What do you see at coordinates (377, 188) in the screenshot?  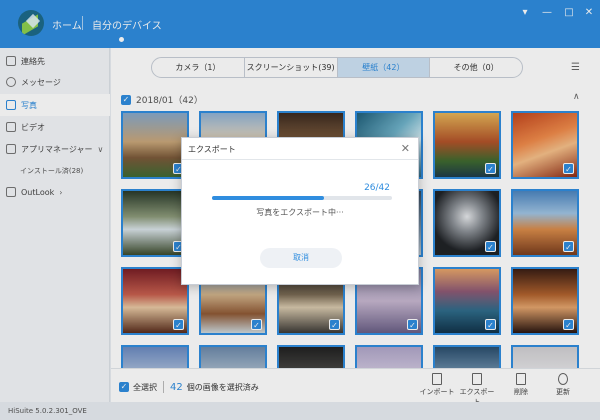 I see `export-progress-count: 26/42` at bounding box center [377, 188].